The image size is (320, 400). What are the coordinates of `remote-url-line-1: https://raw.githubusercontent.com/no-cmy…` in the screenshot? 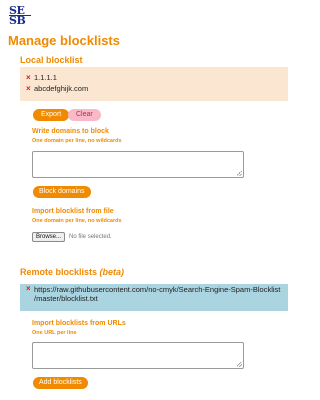 It's located at (157, 289).